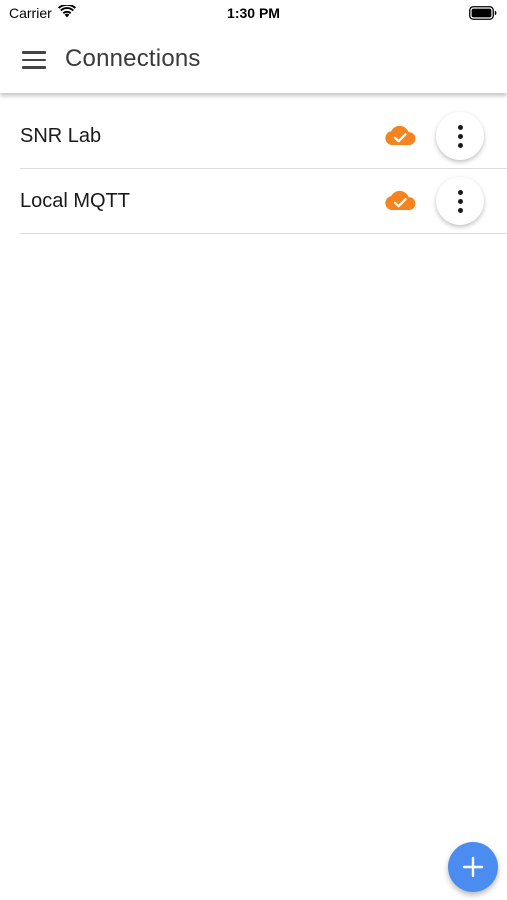  Describe the element at coordinates (253, 60) in the screenshot. I see `app-bar: Connections` at that location.